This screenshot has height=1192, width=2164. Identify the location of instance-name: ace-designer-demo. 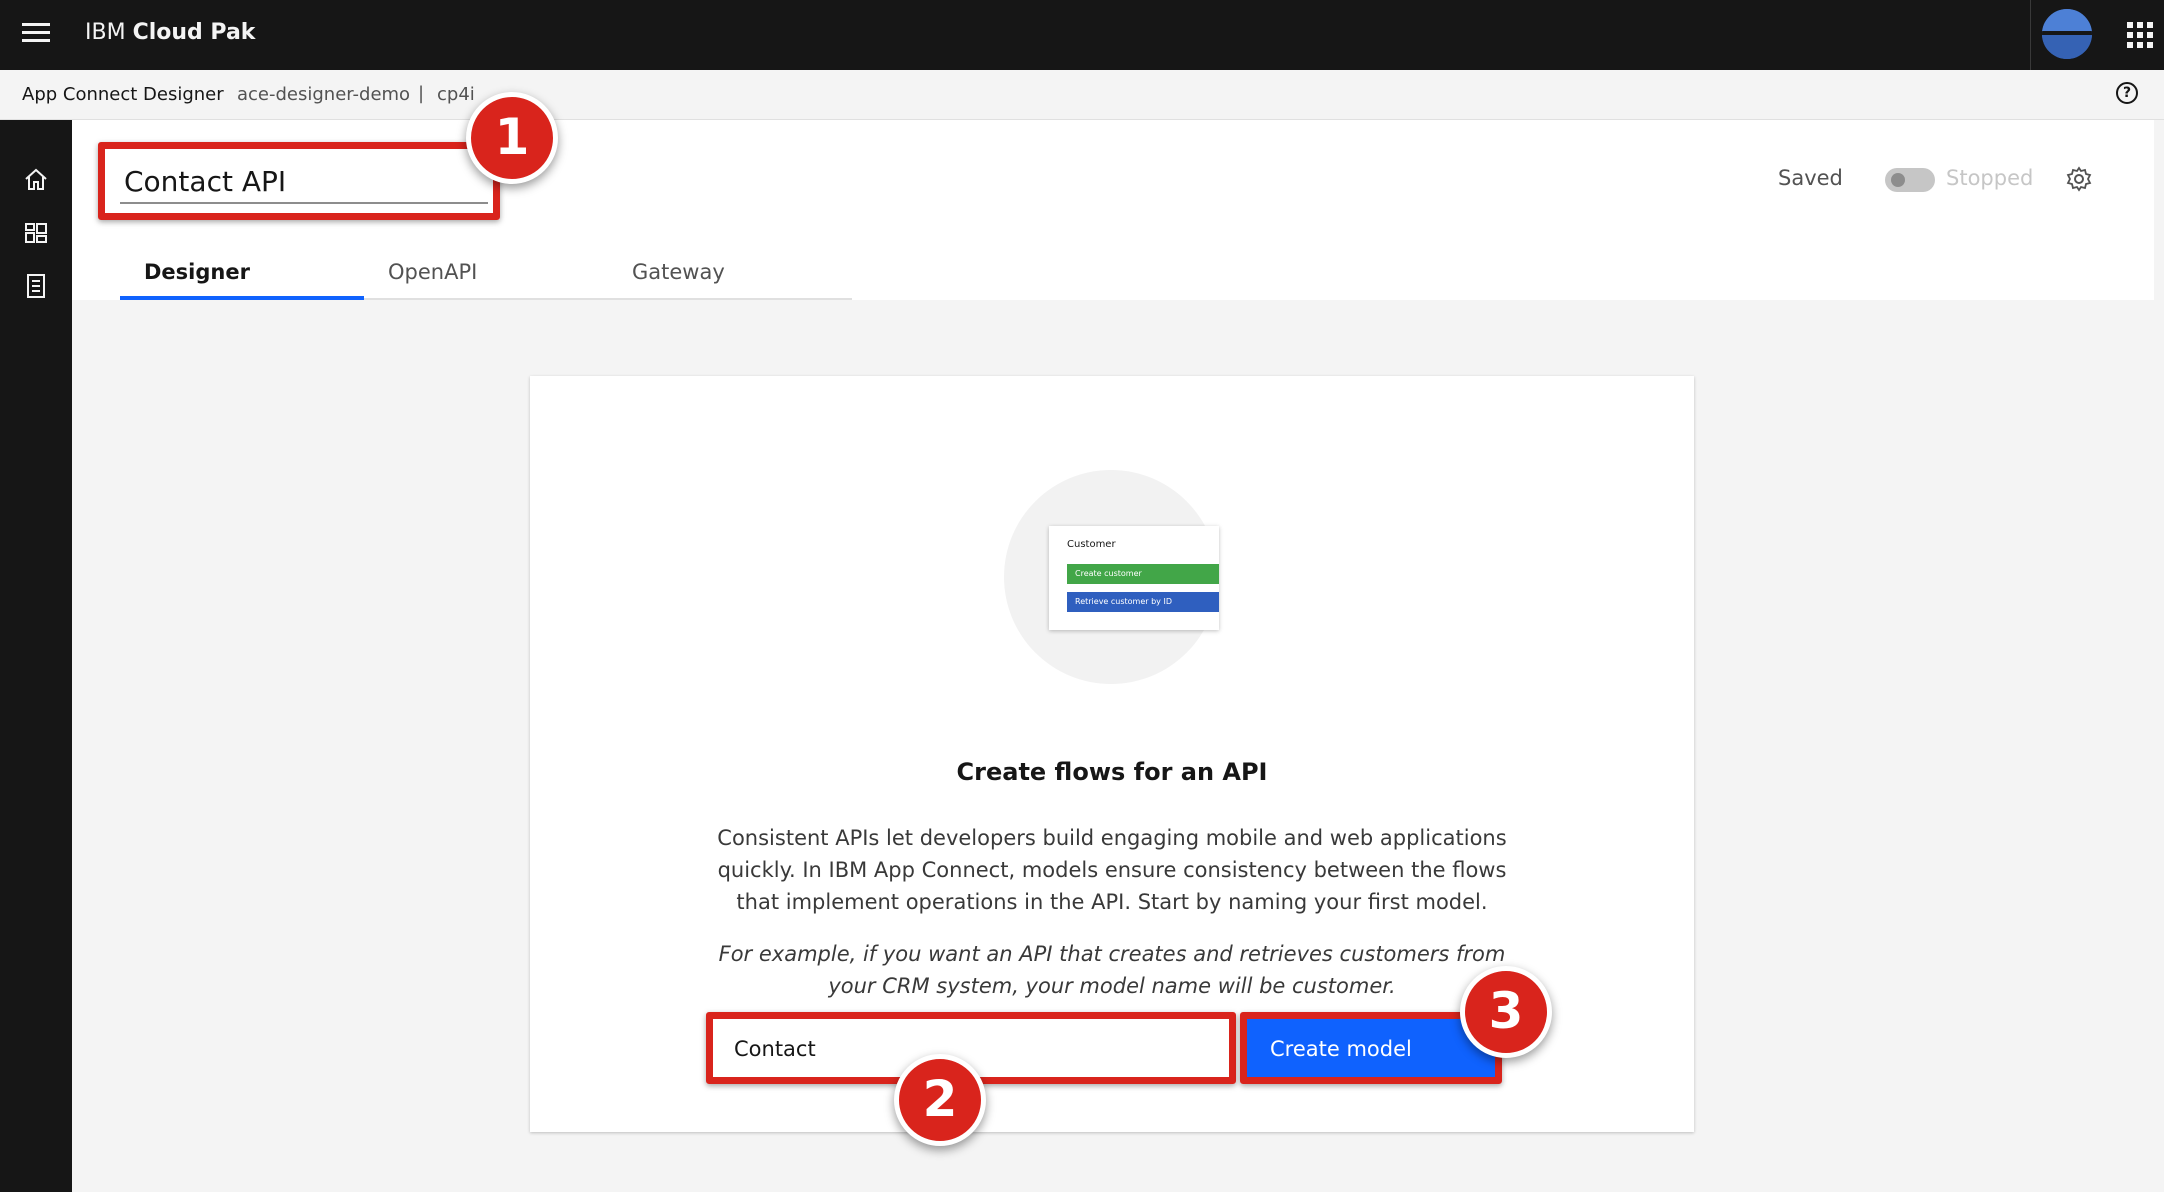
(324, 94).